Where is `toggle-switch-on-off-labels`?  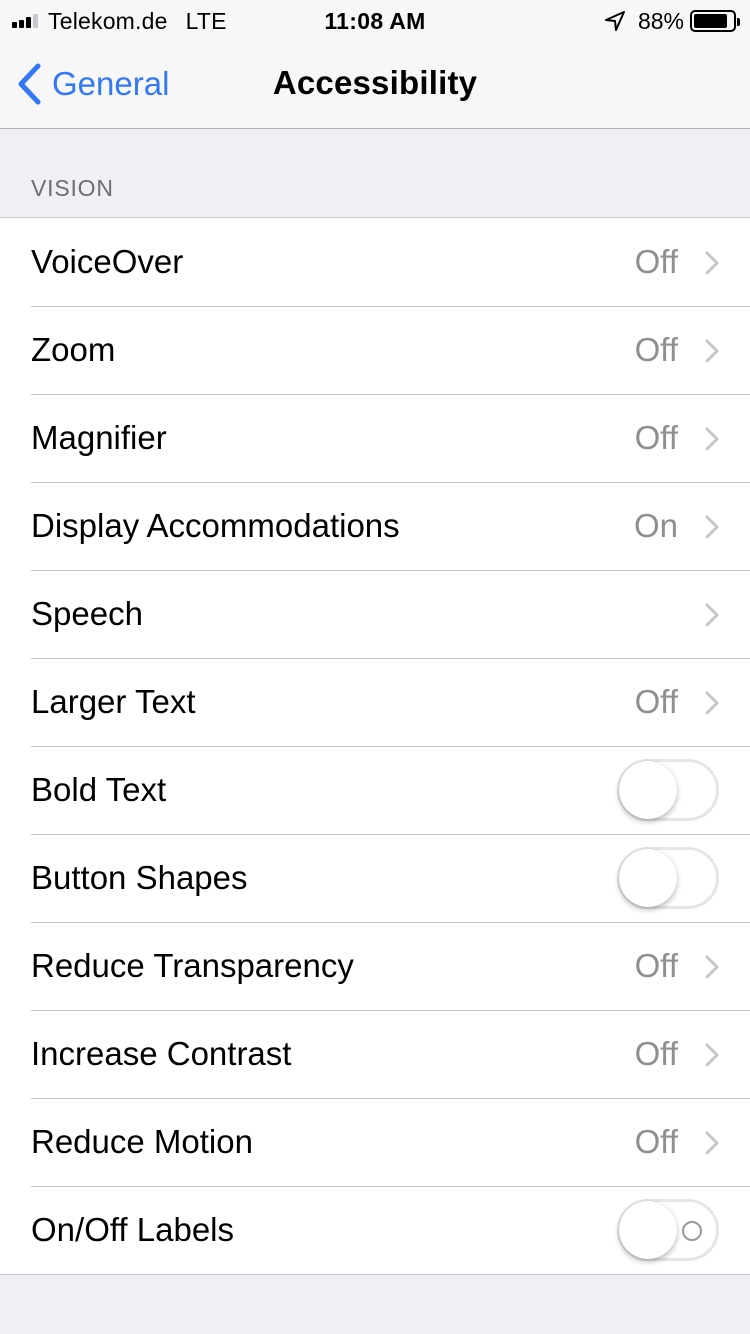
toggle-switch-on-off-labels is located at coordinates (668, 1230).